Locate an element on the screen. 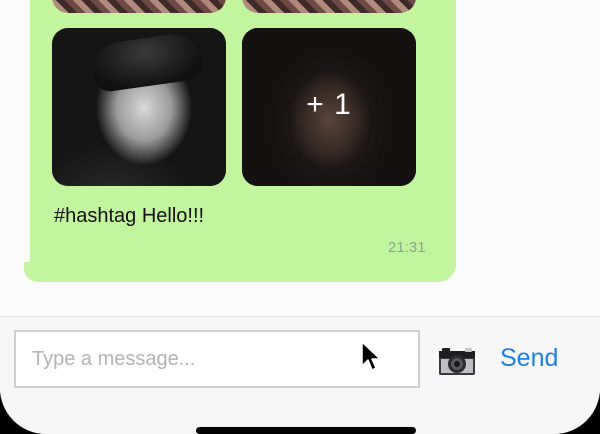  photo-man-portrait is located at coordinates (139, 107).